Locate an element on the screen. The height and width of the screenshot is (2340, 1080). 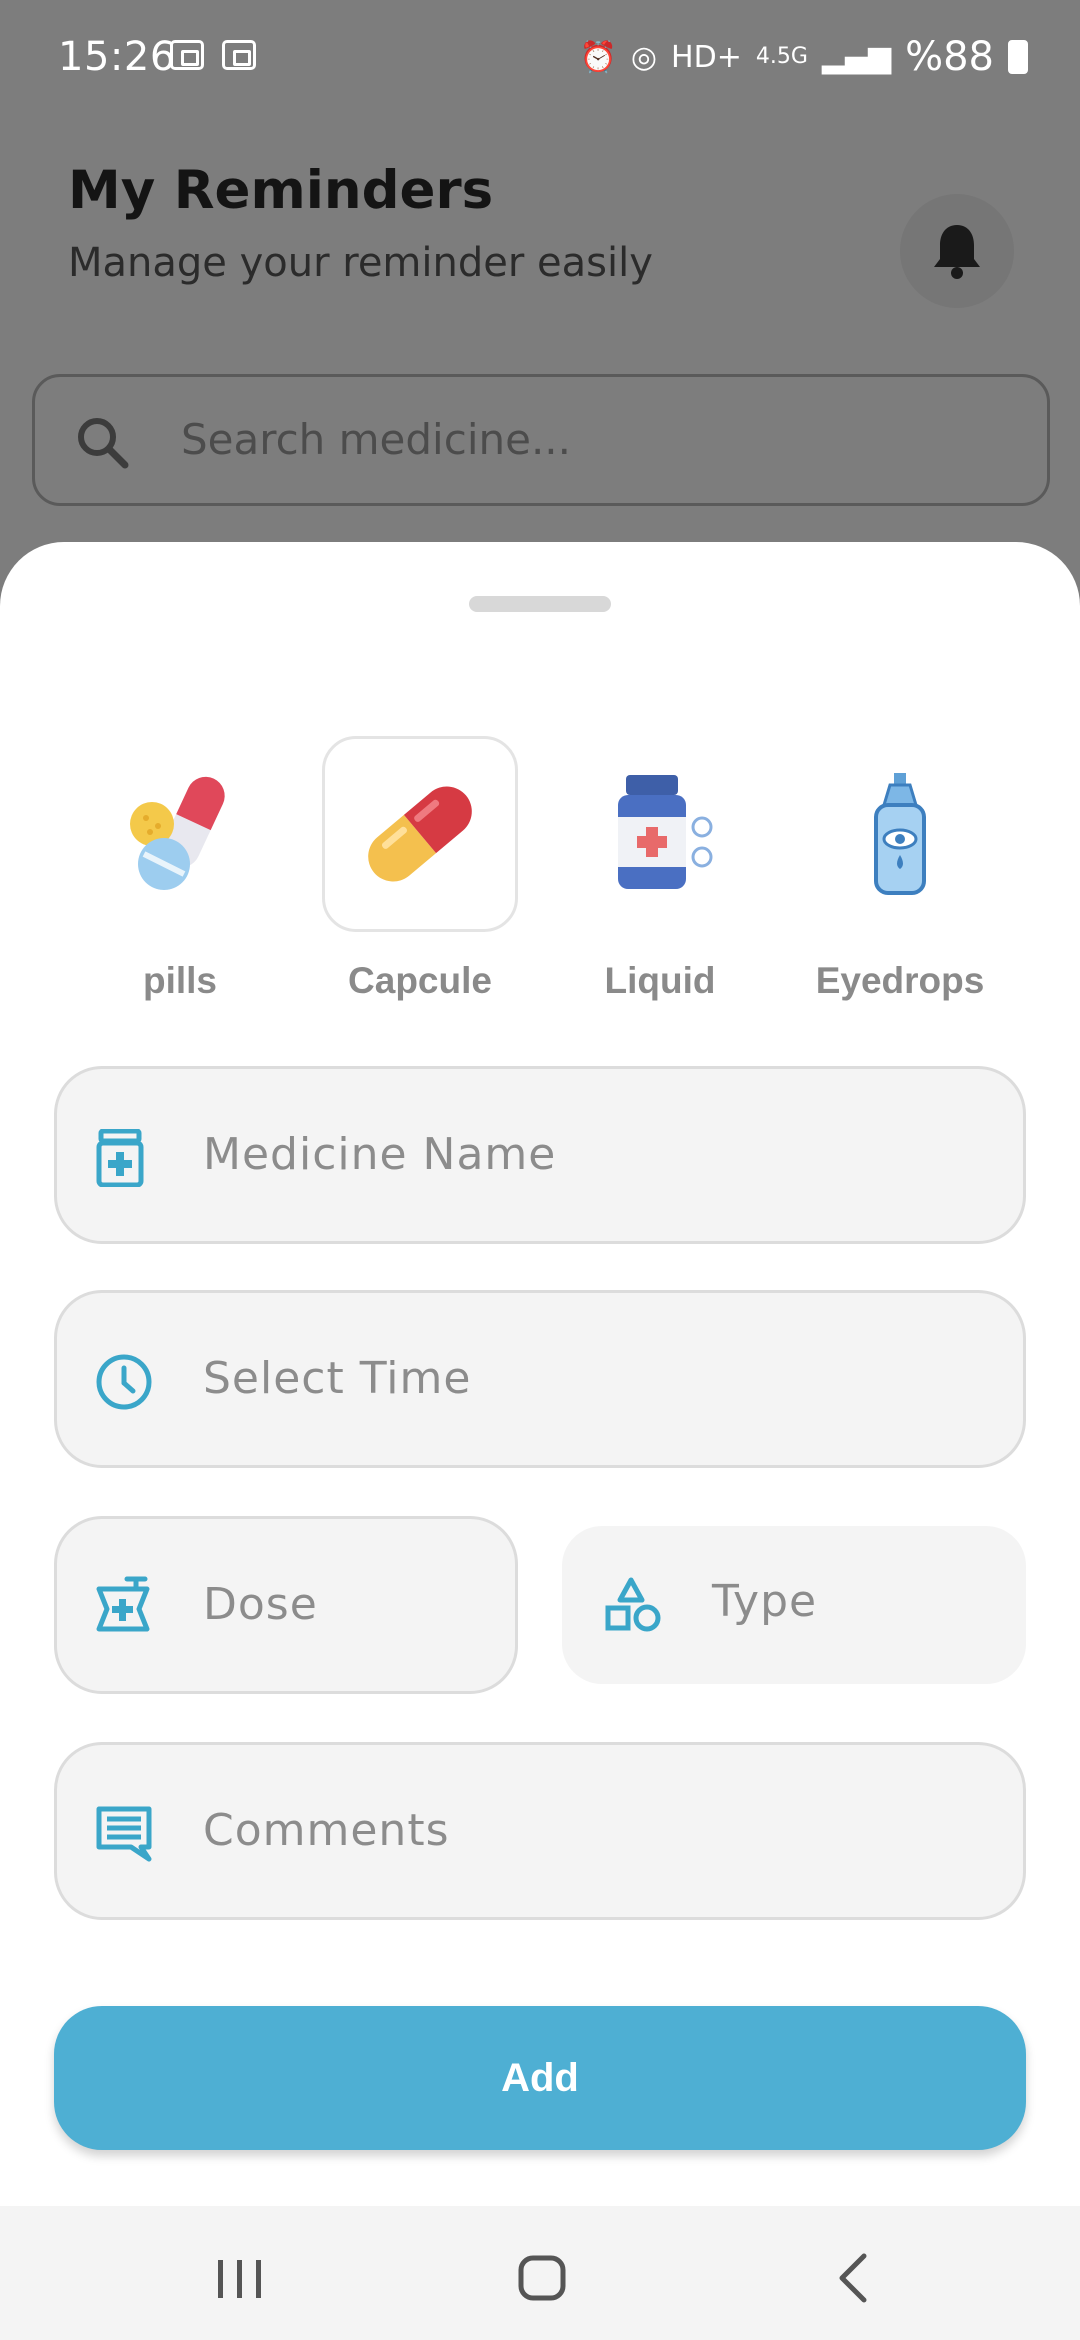
shapes-icon is located at coordinates (633, 1604).